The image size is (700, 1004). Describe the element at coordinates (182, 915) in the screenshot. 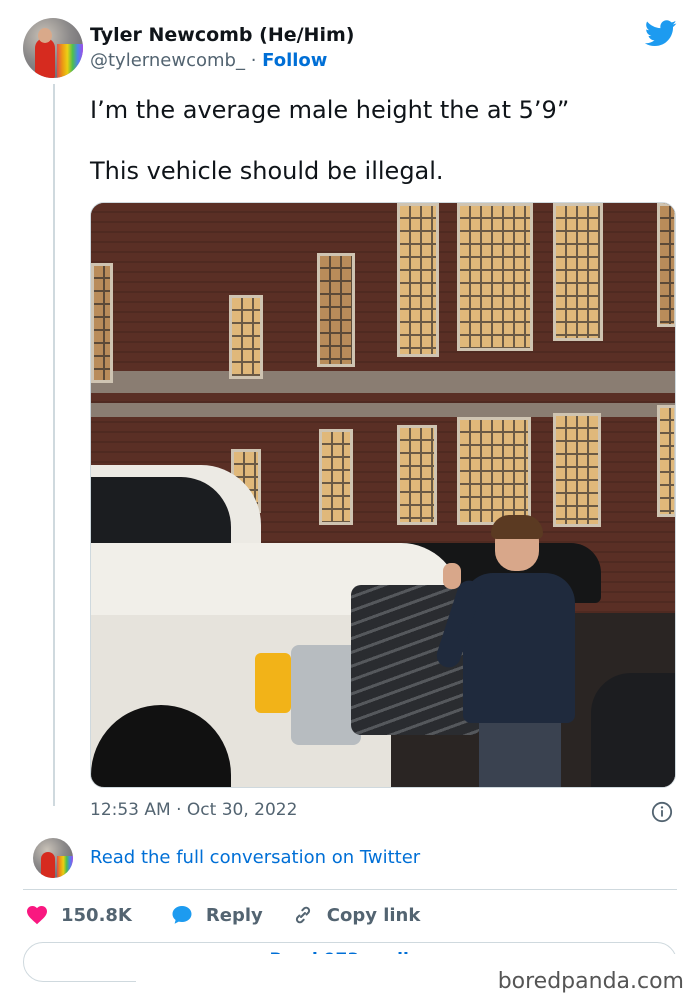

I see `reply-bubble-icon` at that location.